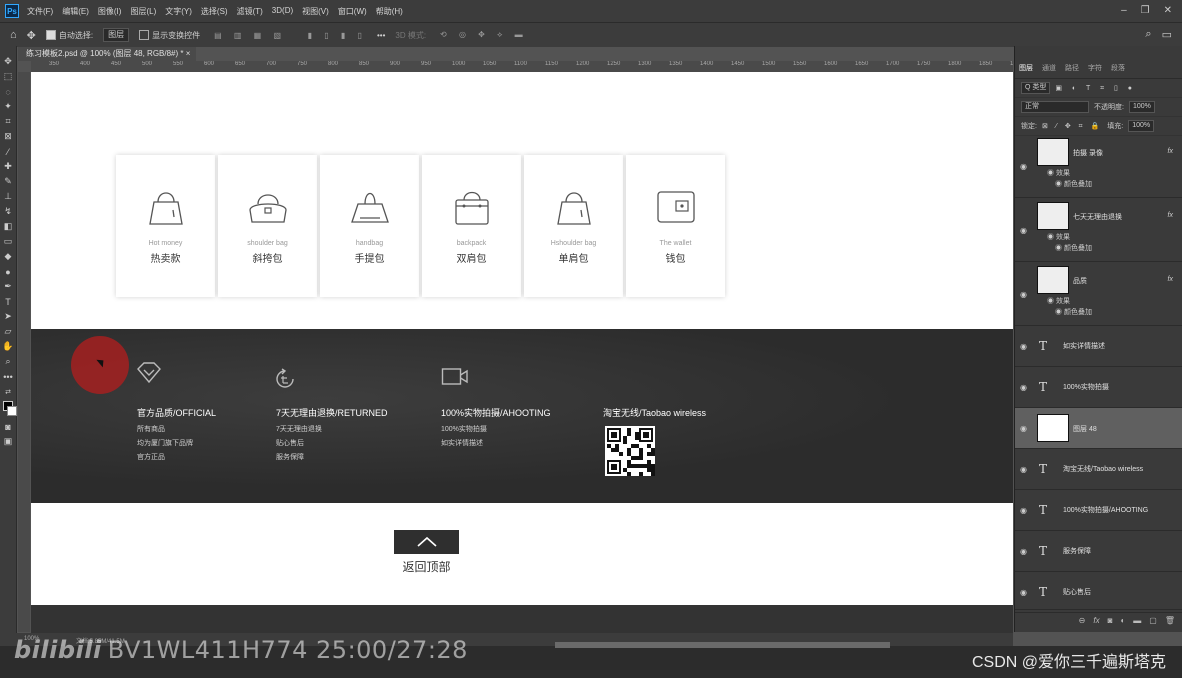 This screenshot has width=1182, height=678. Describe the element at coordinates (1098, 592) in the screenshot. I see `text-layer-row: ◉ T 贴心售后` at that location.